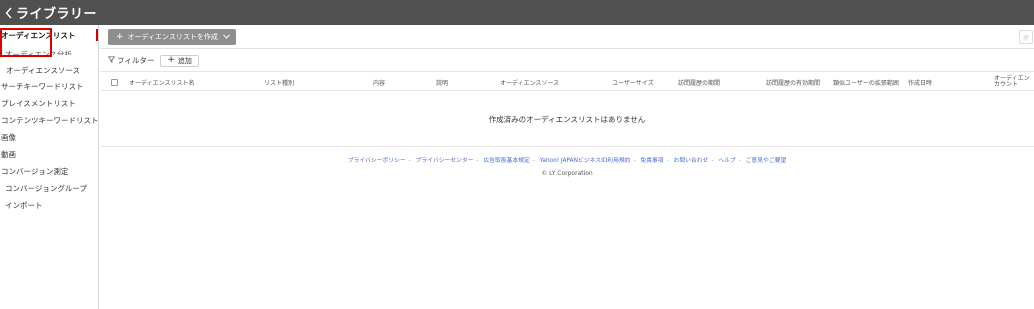 The height and width of the screenshot is (309, 1034). What do you see at coordinates (379, 82) in the screenshot?
I see `column-header-content: 内容` at bounding box center [379, 82].